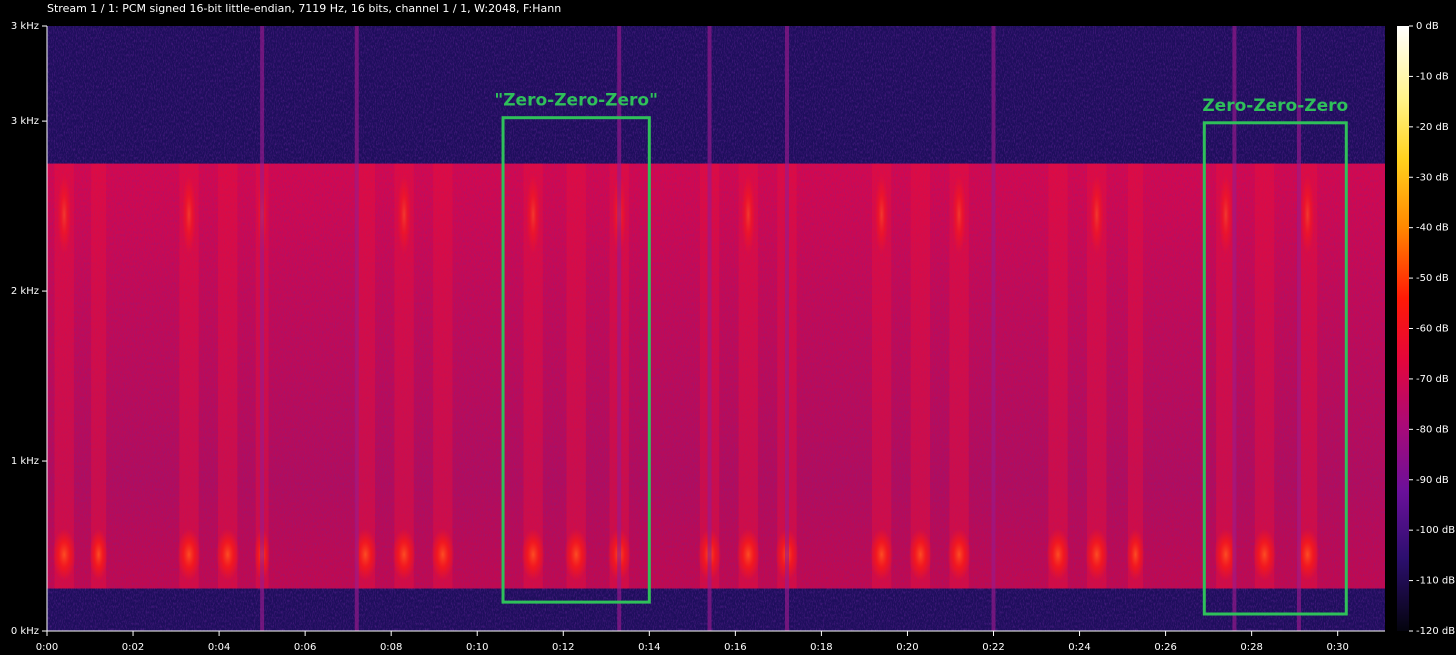  What do you see at coordinates (1079, 647) in the screenshot?
I see `x-tick-label: 0:24` at bounding box center [1079, 647].